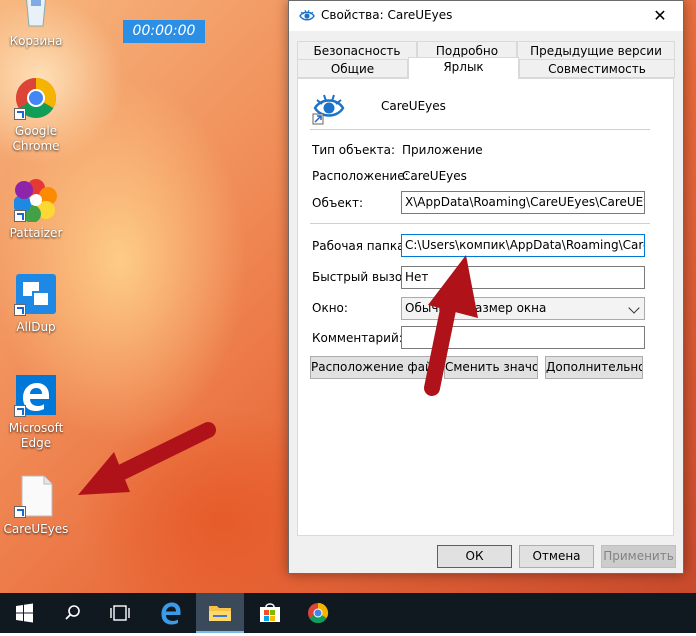 This screenshot has width=696, height=636. Describe the element at coordinates (556, 556) in the screenshot. I see `cancel-button: Отмена` at that location.